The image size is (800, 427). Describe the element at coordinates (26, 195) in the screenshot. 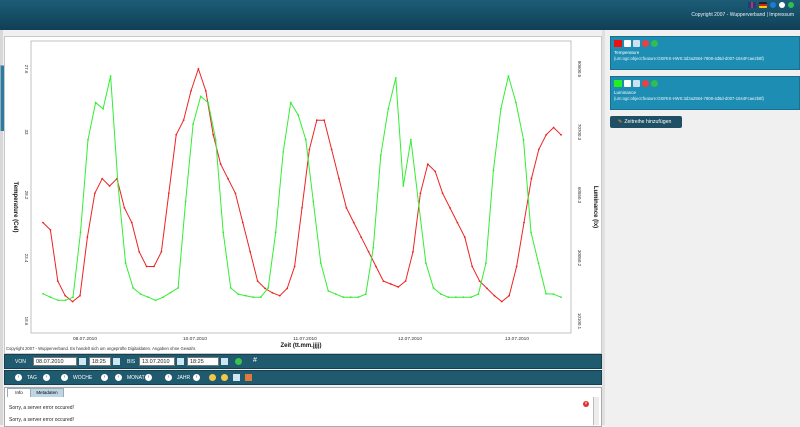

I see `left-tick-label: 28.2` at that location.